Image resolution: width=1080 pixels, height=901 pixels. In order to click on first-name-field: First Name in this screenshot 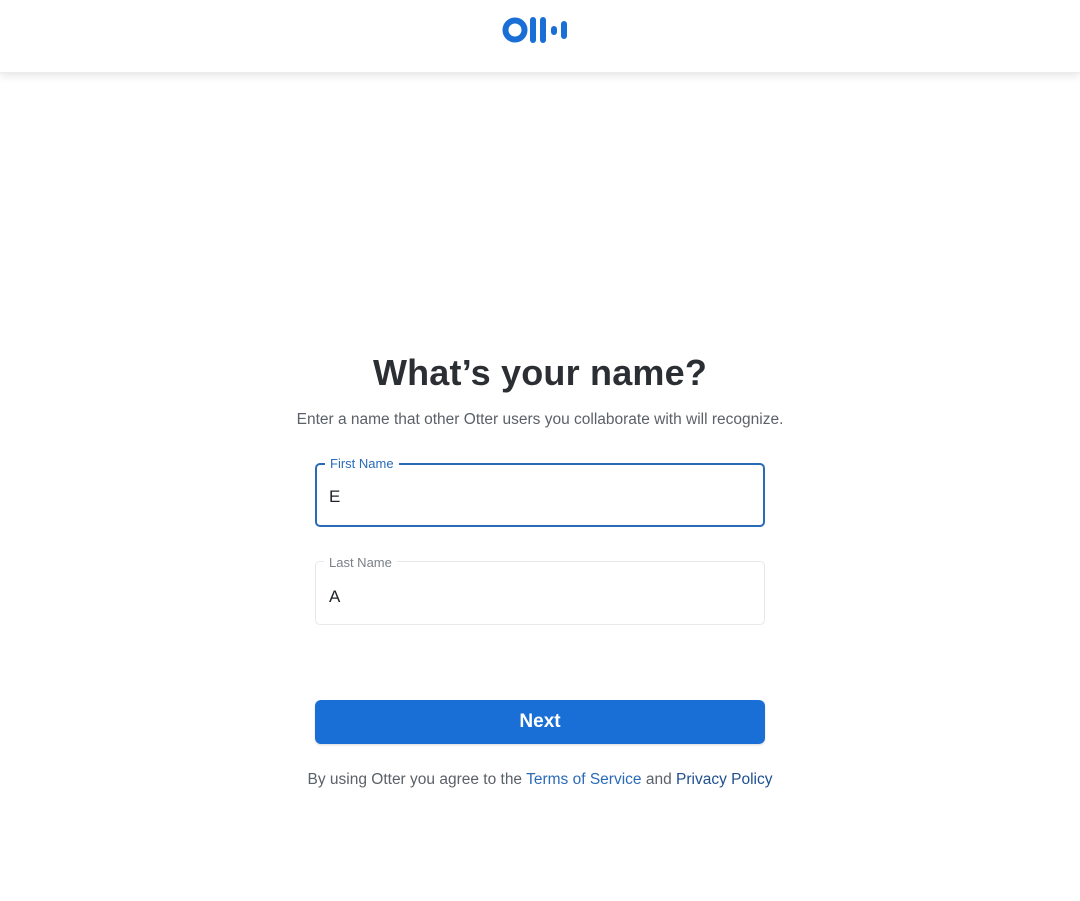, I will do `click(540, 491)`.